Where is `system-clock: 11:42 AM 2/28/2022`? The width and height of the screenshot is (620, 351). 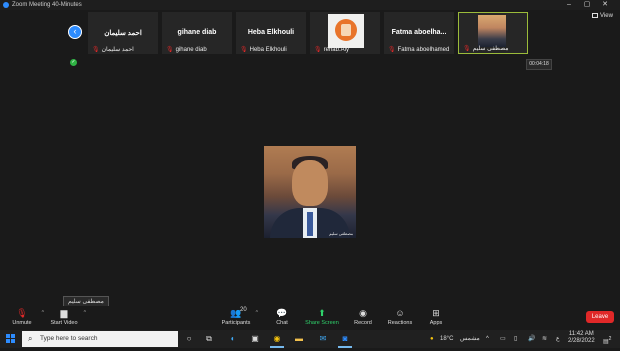 system-clock: 11:42 AM 2/28/2022 is located at coordinates (581, 338).